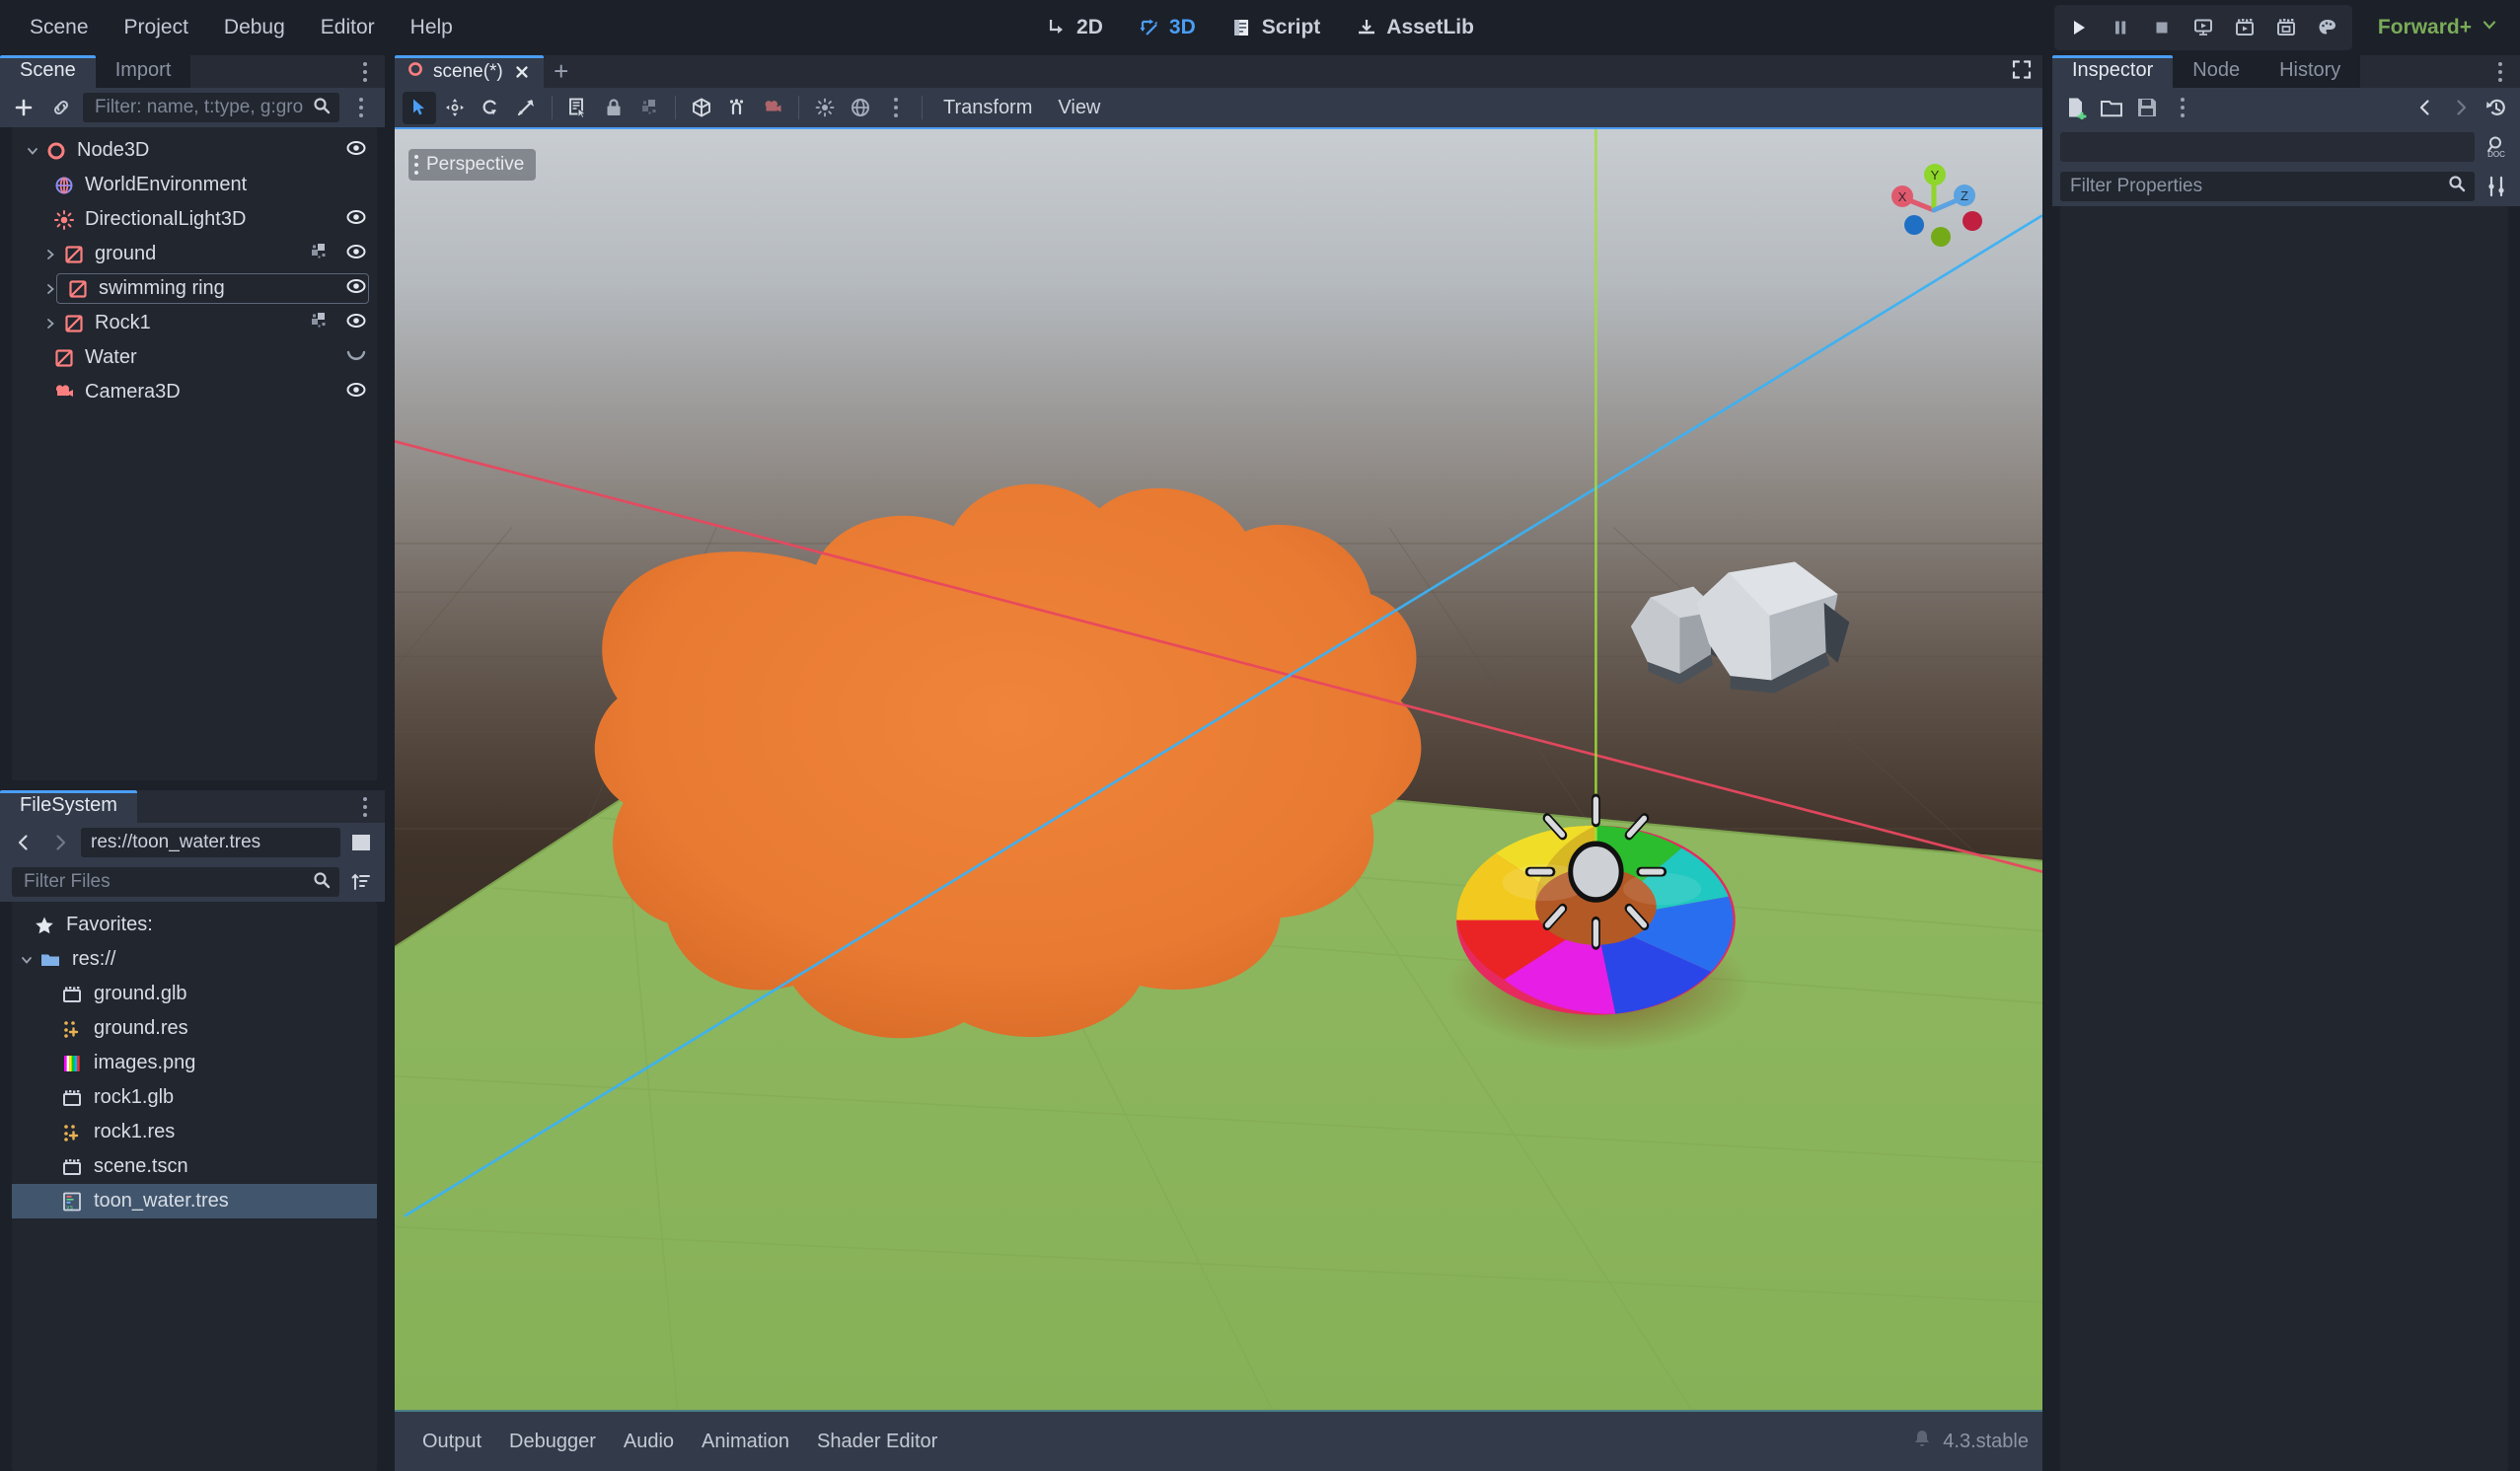  I want to click on curve-icon, so click(356, 358).